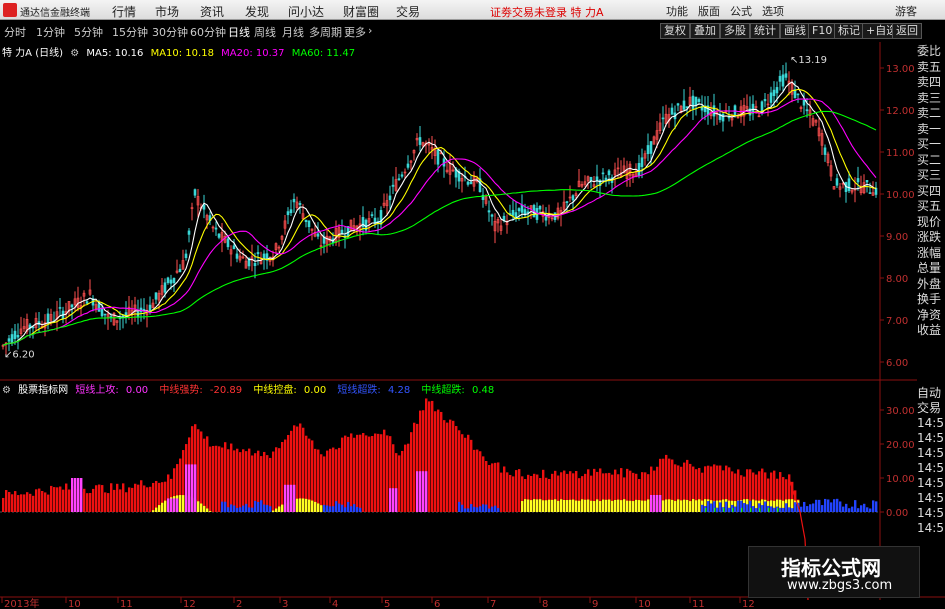 This screenshot has height=609, width=945. What do you see at coordinates (931, 52) in the screenshot?
I see `side-panel-item: 委比` at bounding box center [931, 52].